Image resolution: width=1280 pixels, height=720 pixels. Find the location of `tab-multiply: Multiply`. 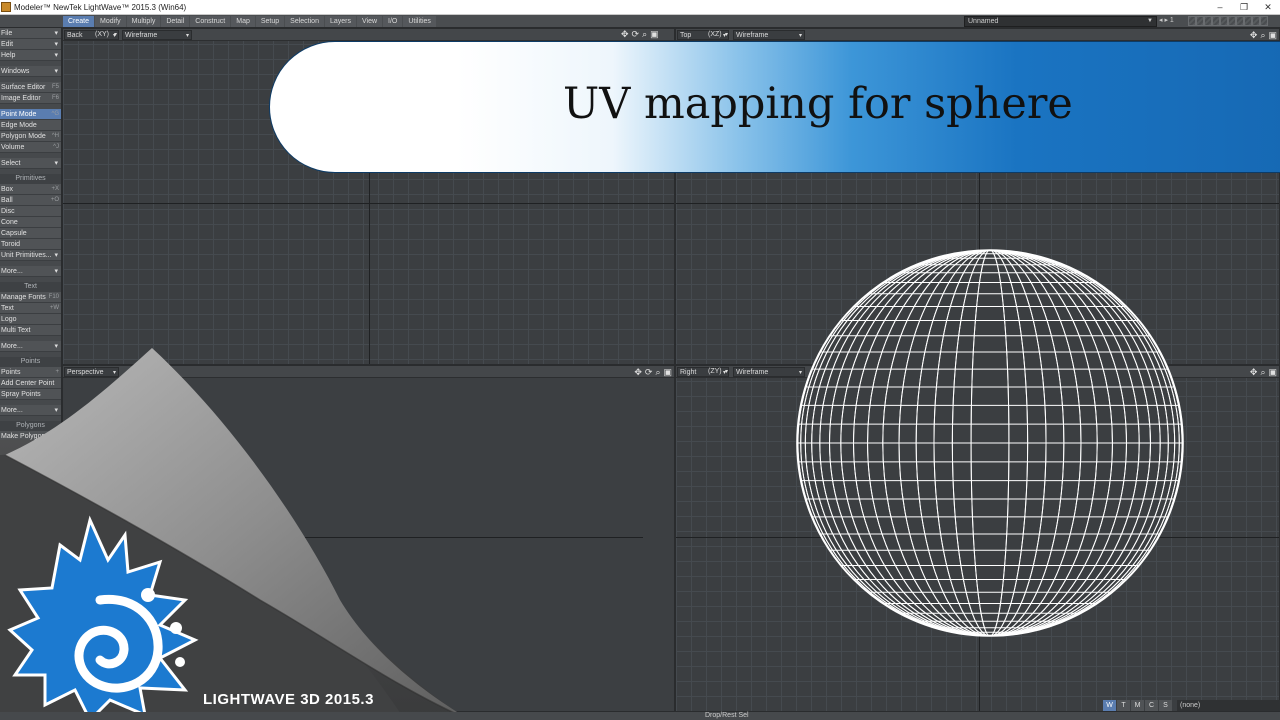

tab-multiply: Multiply is located at coordinates (143, 21).